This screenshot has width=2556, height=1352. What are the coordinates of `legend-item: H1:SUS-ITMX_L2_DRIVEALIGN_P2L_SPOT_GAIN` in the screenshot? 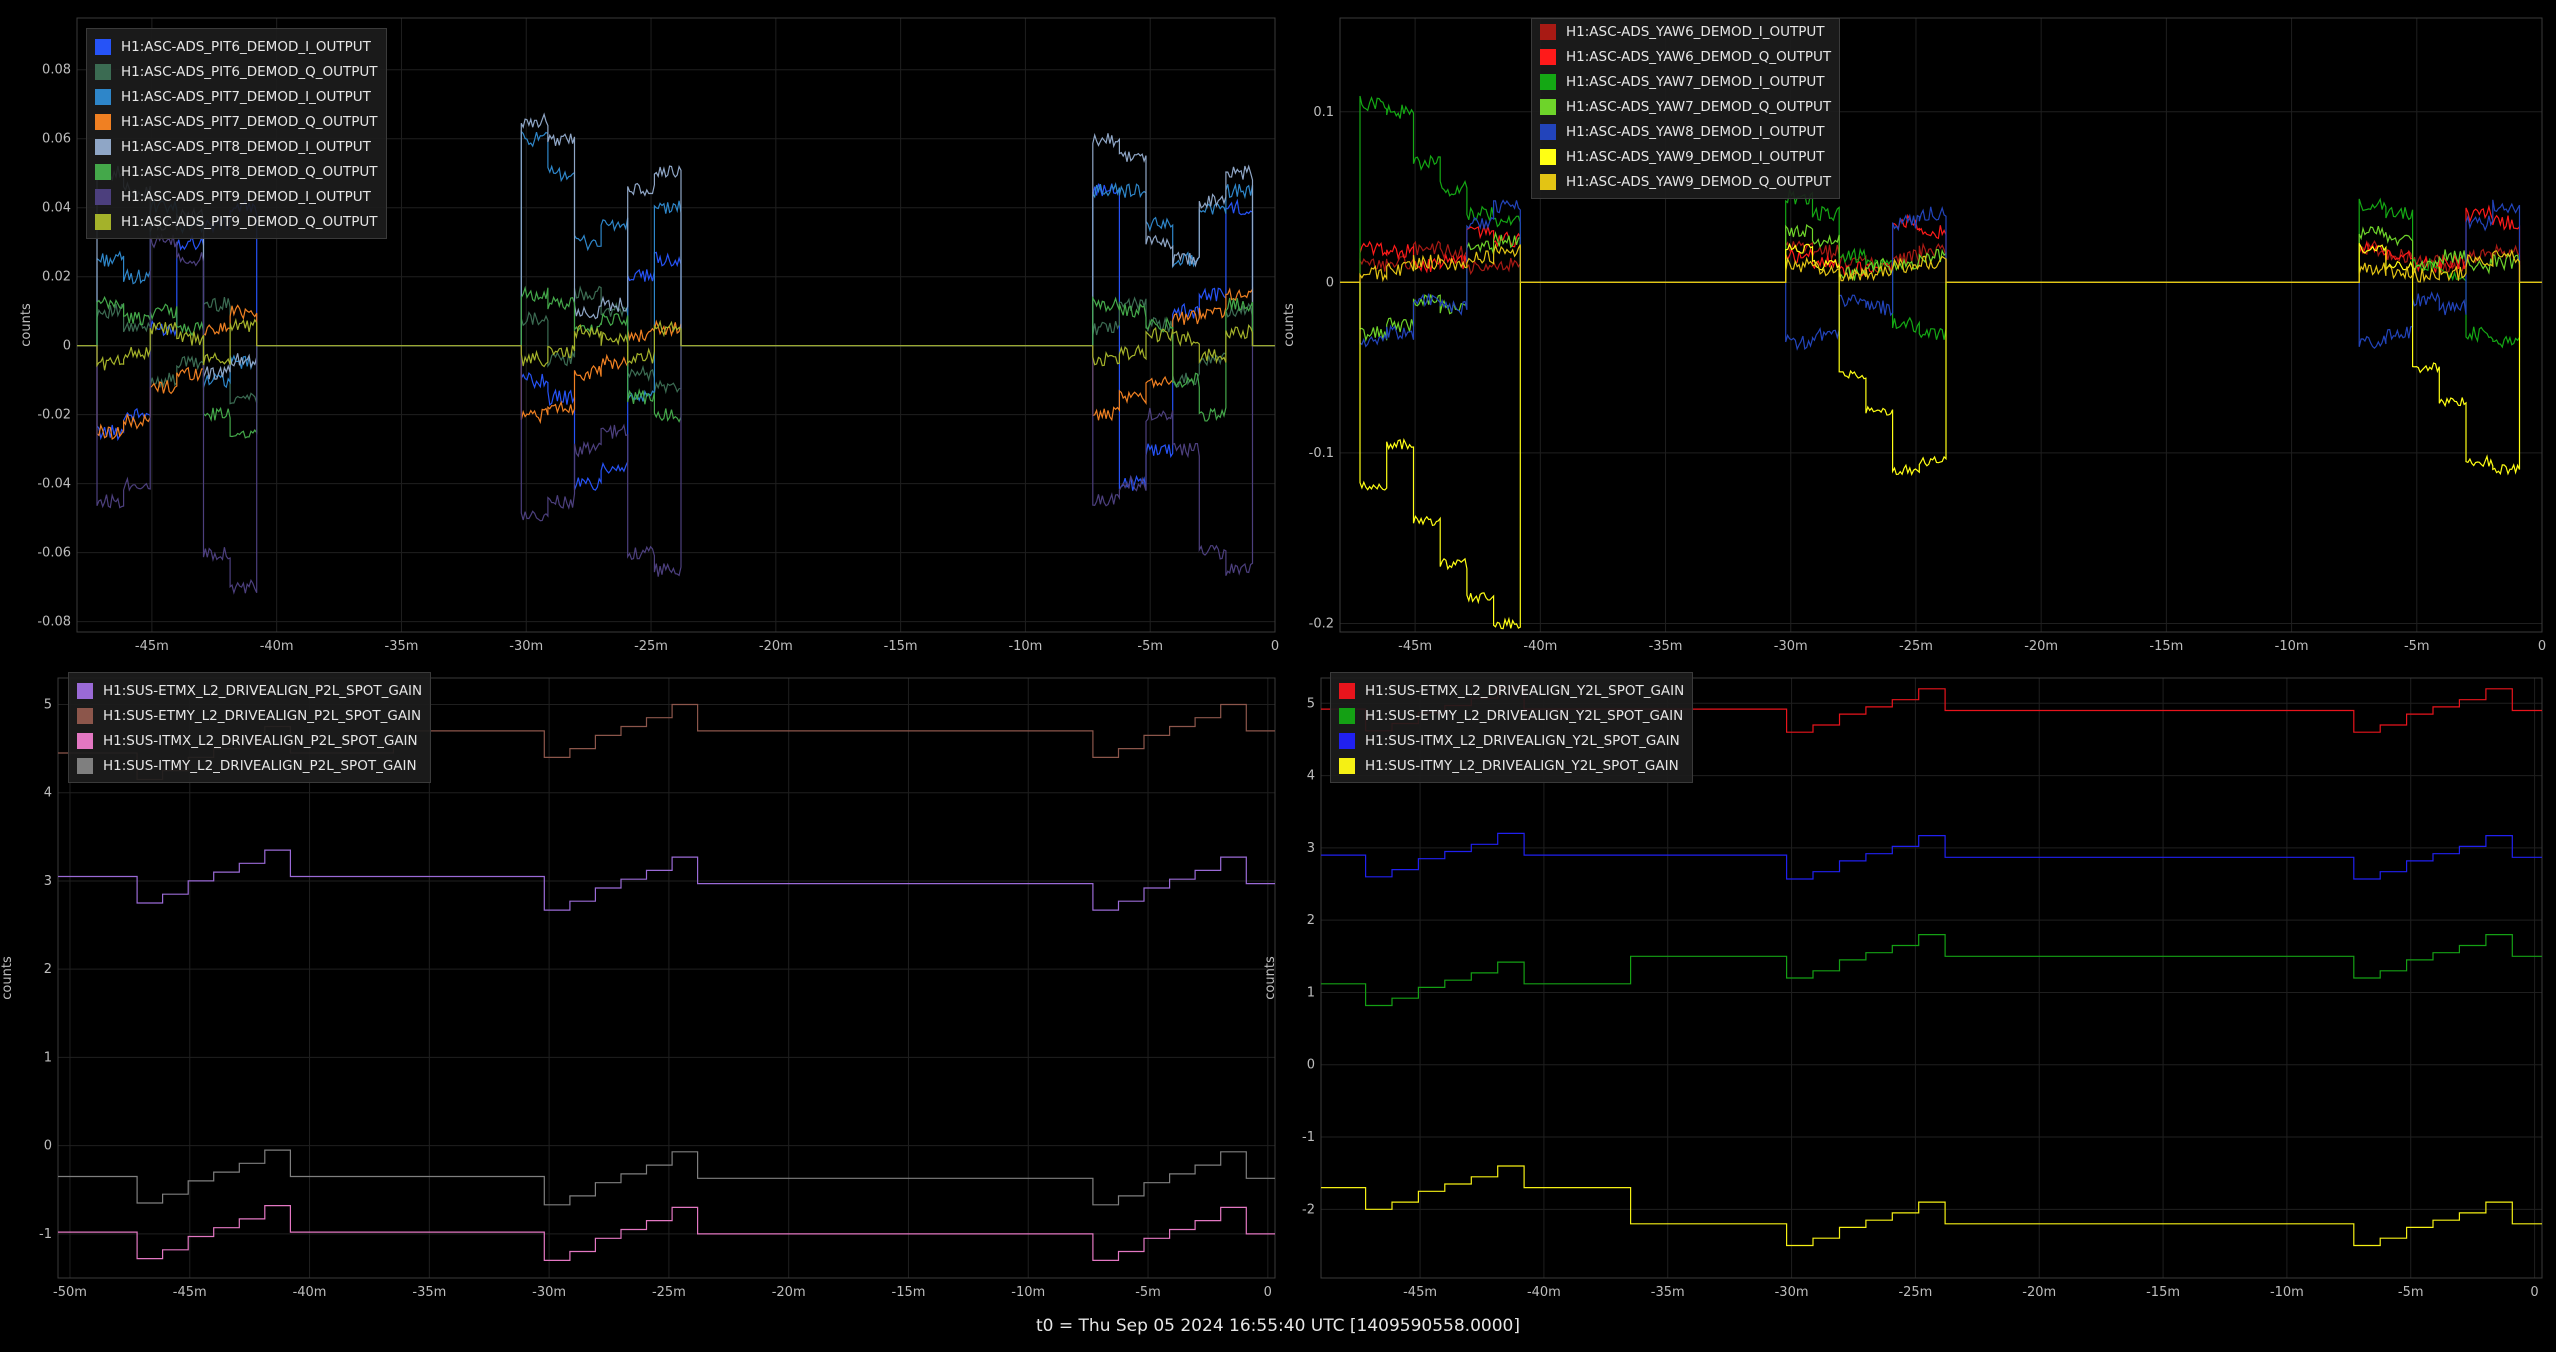 It's located at (249, 740).